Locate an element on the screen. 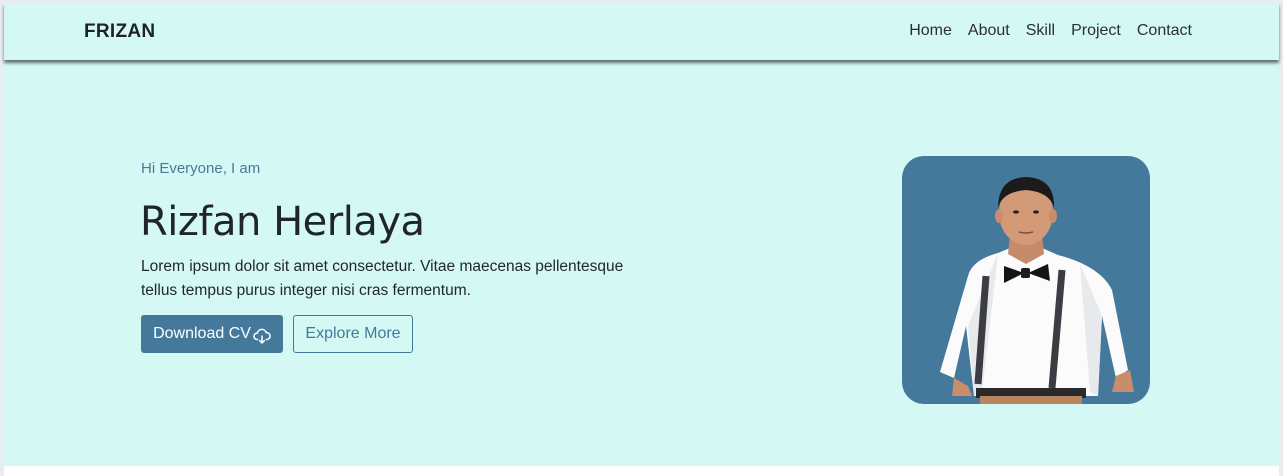 The width and height of the screenshot is (1283, 476). next-section-edge is located at coordinates (641, 471).